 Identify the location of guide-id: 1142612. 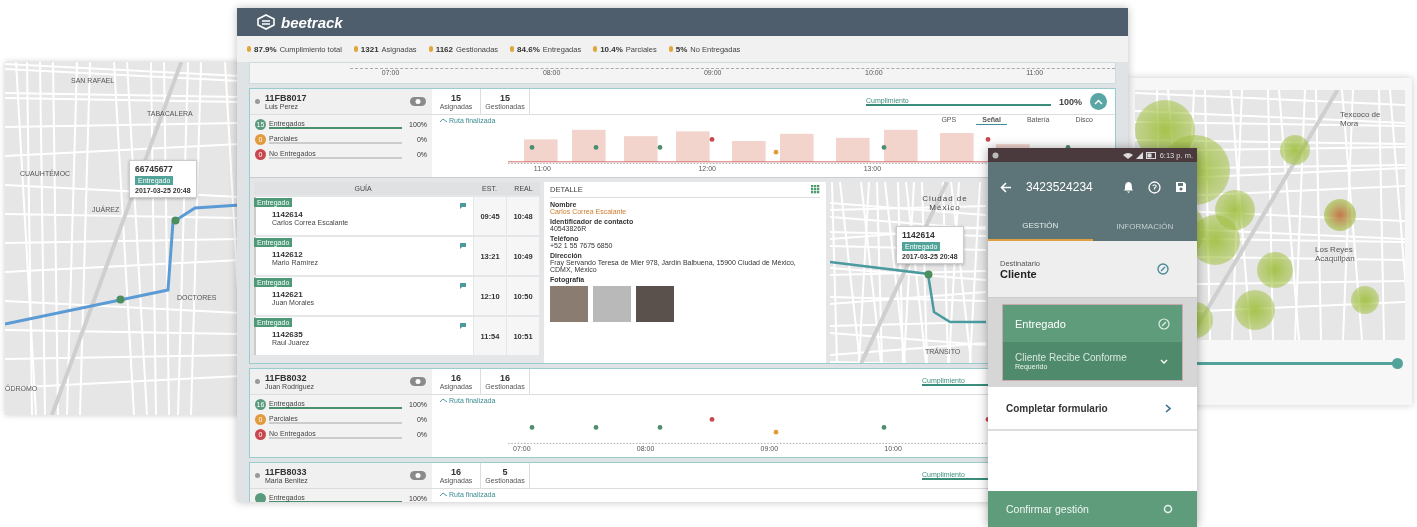
(288, 254).